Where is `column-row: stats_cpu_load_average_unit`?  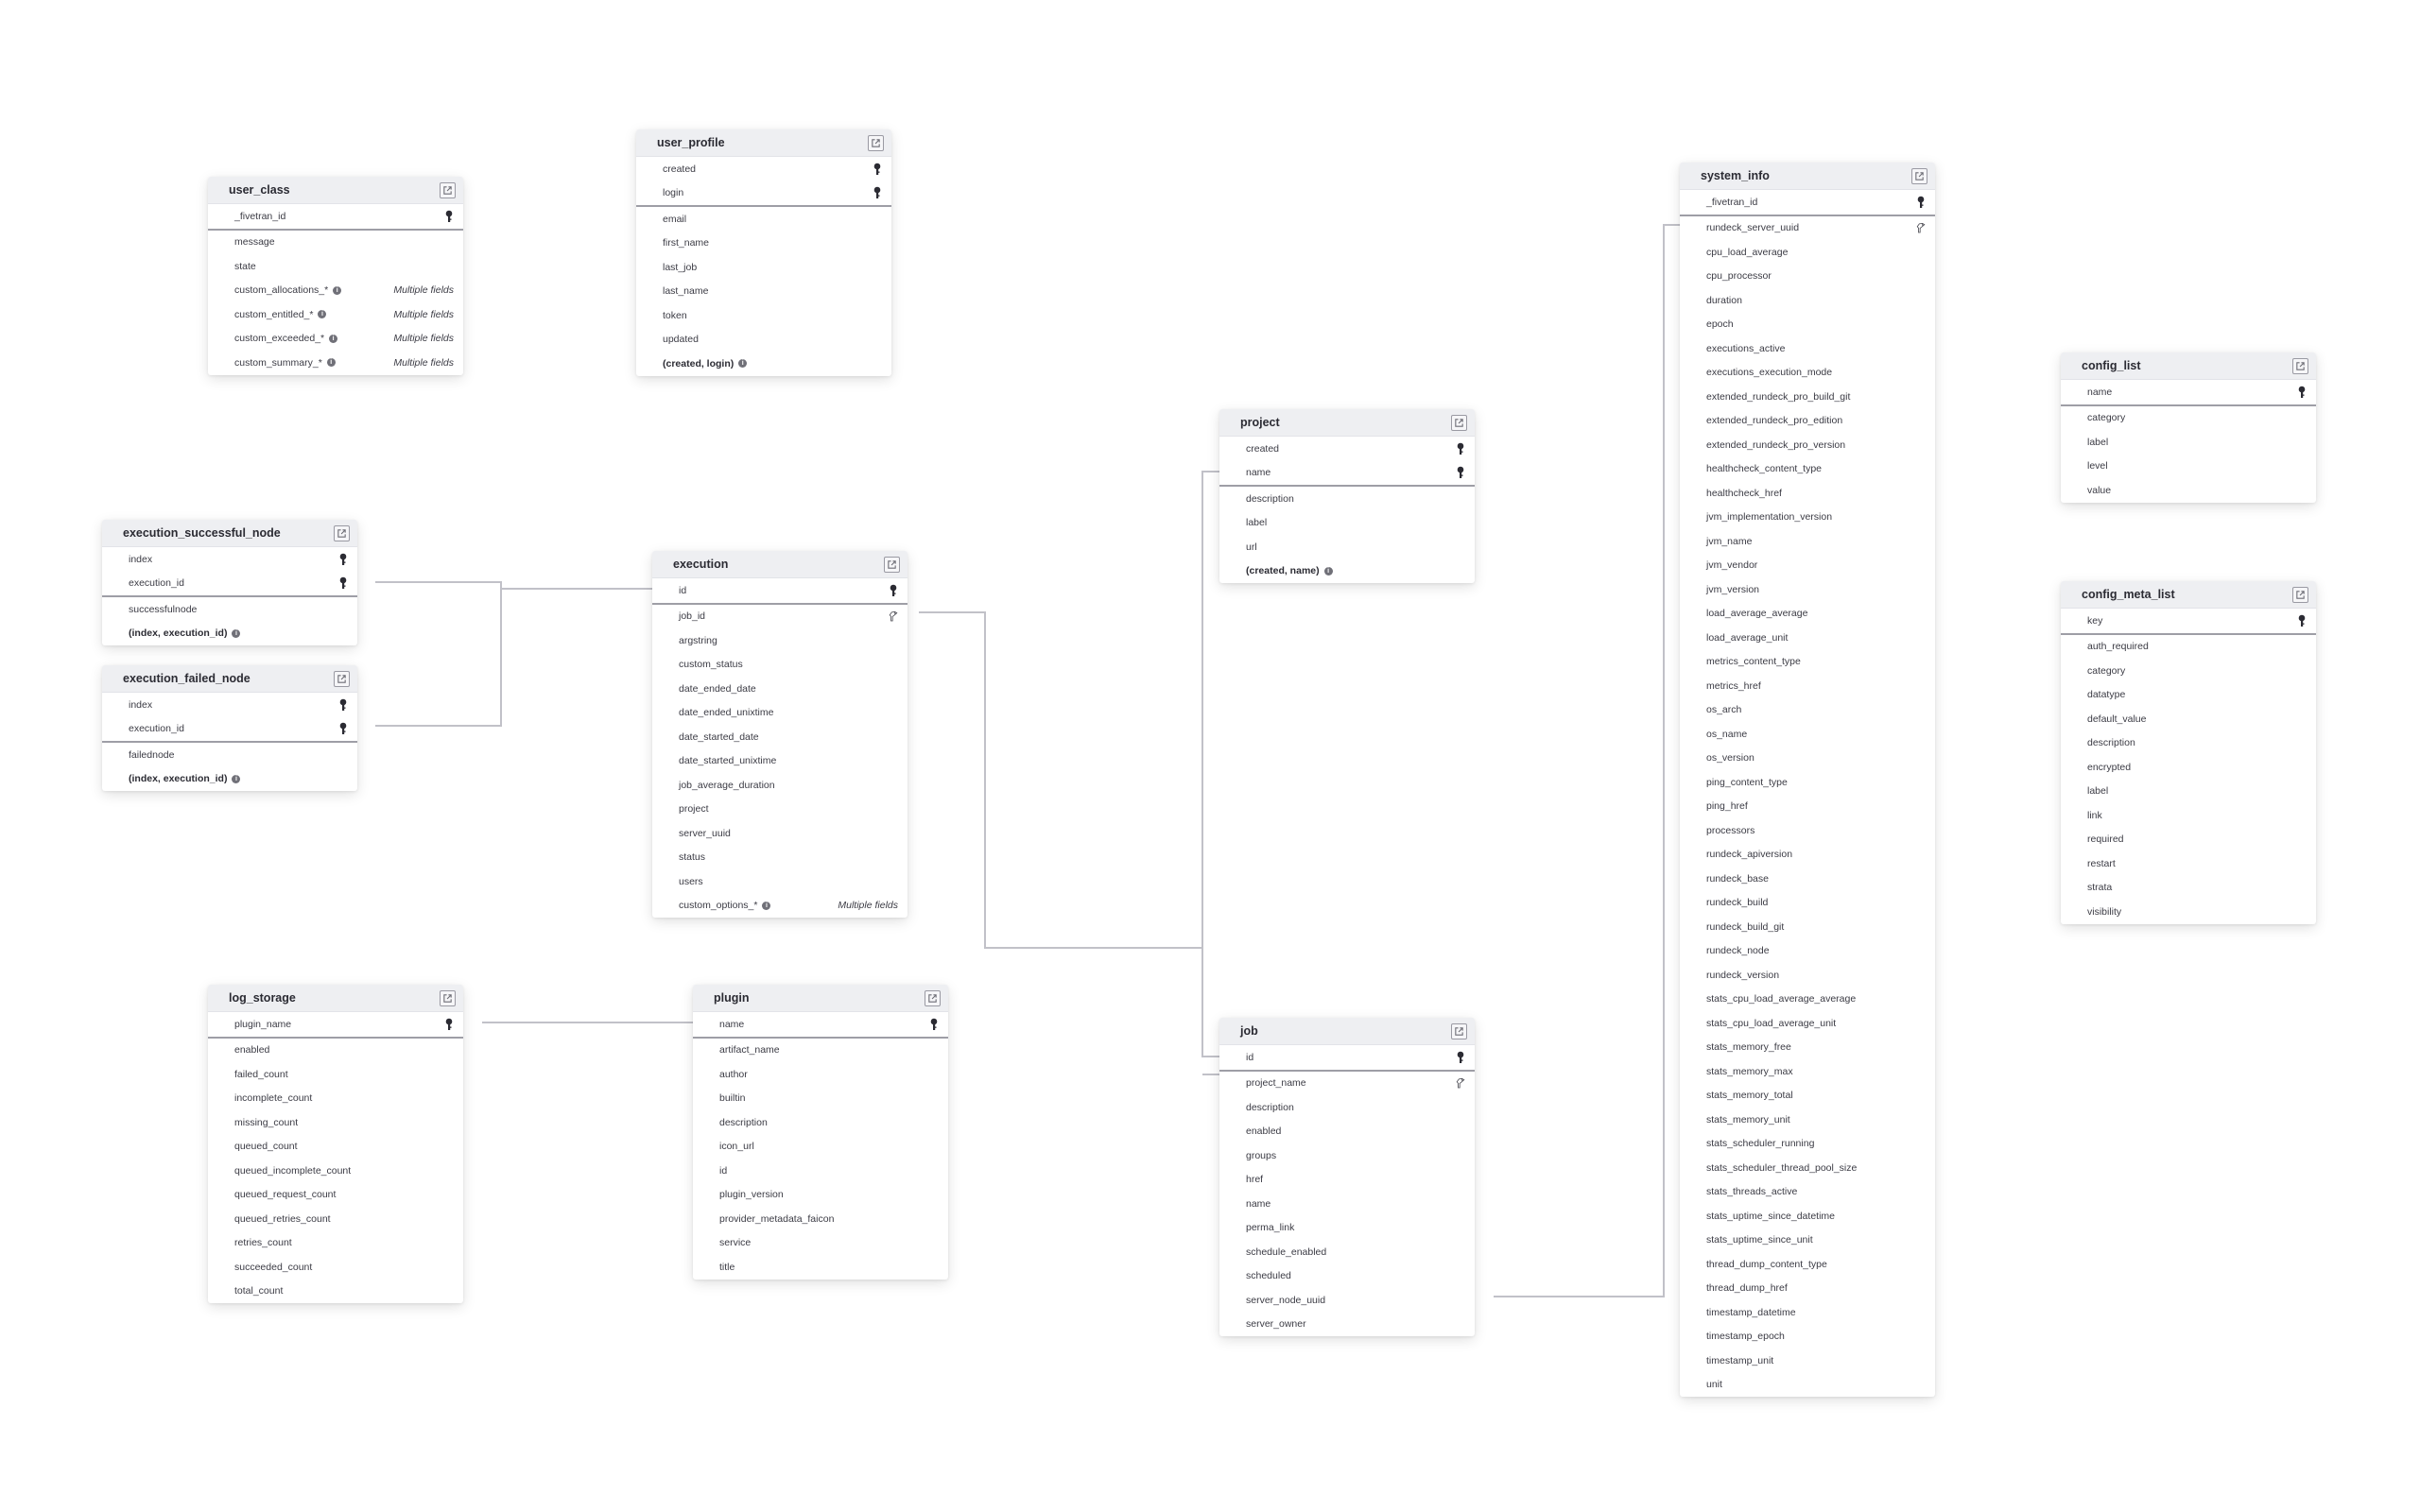 column-row: stats_cpu_load_average_unit is located at coordinates (1808, 1023).